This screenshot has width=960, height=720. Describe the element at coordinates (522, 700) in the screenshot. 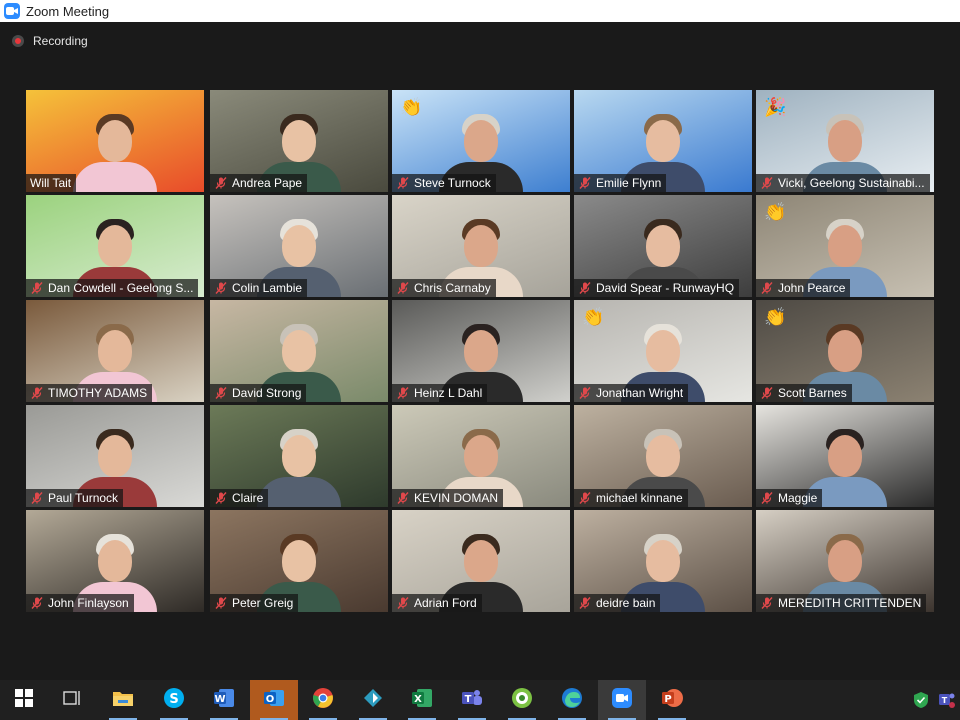

I see `taskbar-greenshot-button` at that location.